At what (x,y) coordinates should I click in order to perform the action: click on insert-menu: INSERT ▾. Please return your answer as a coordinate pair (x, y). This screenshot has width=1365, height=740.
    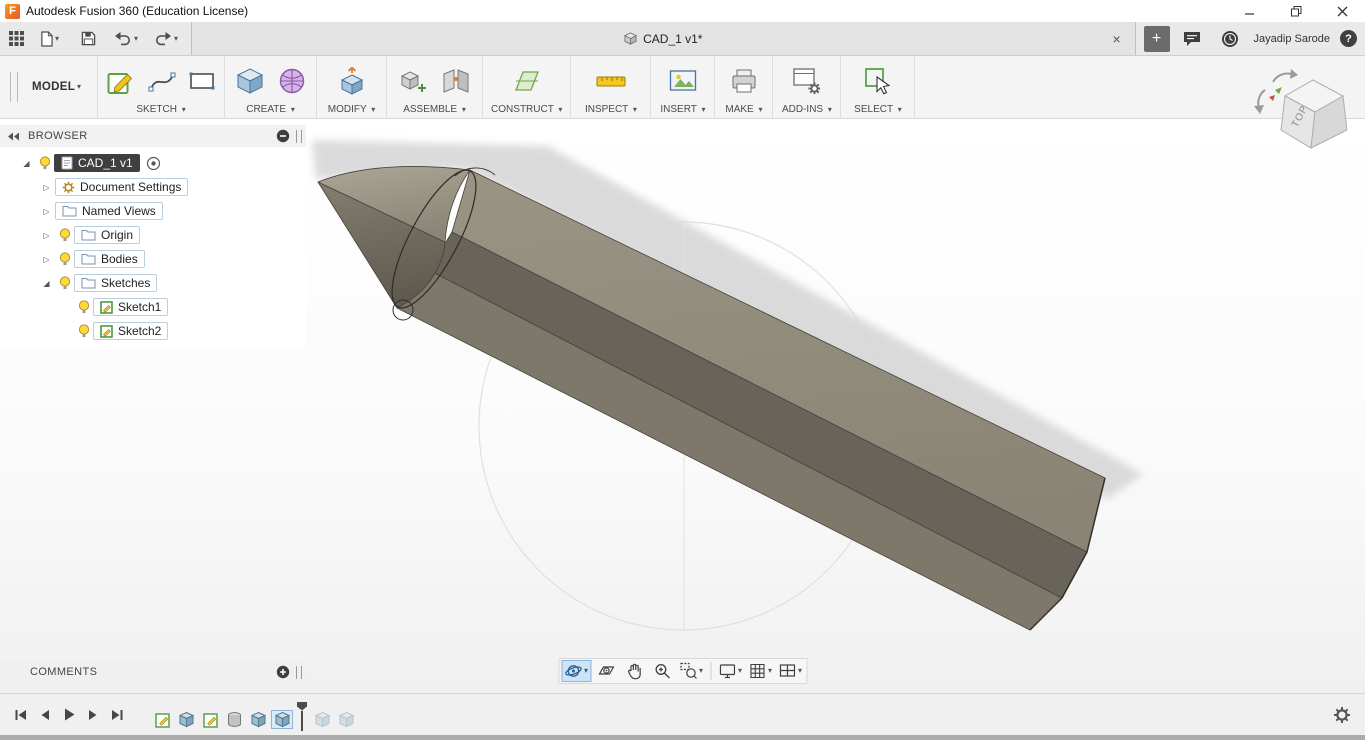
    Looking at the image, I should click on (682, 108).